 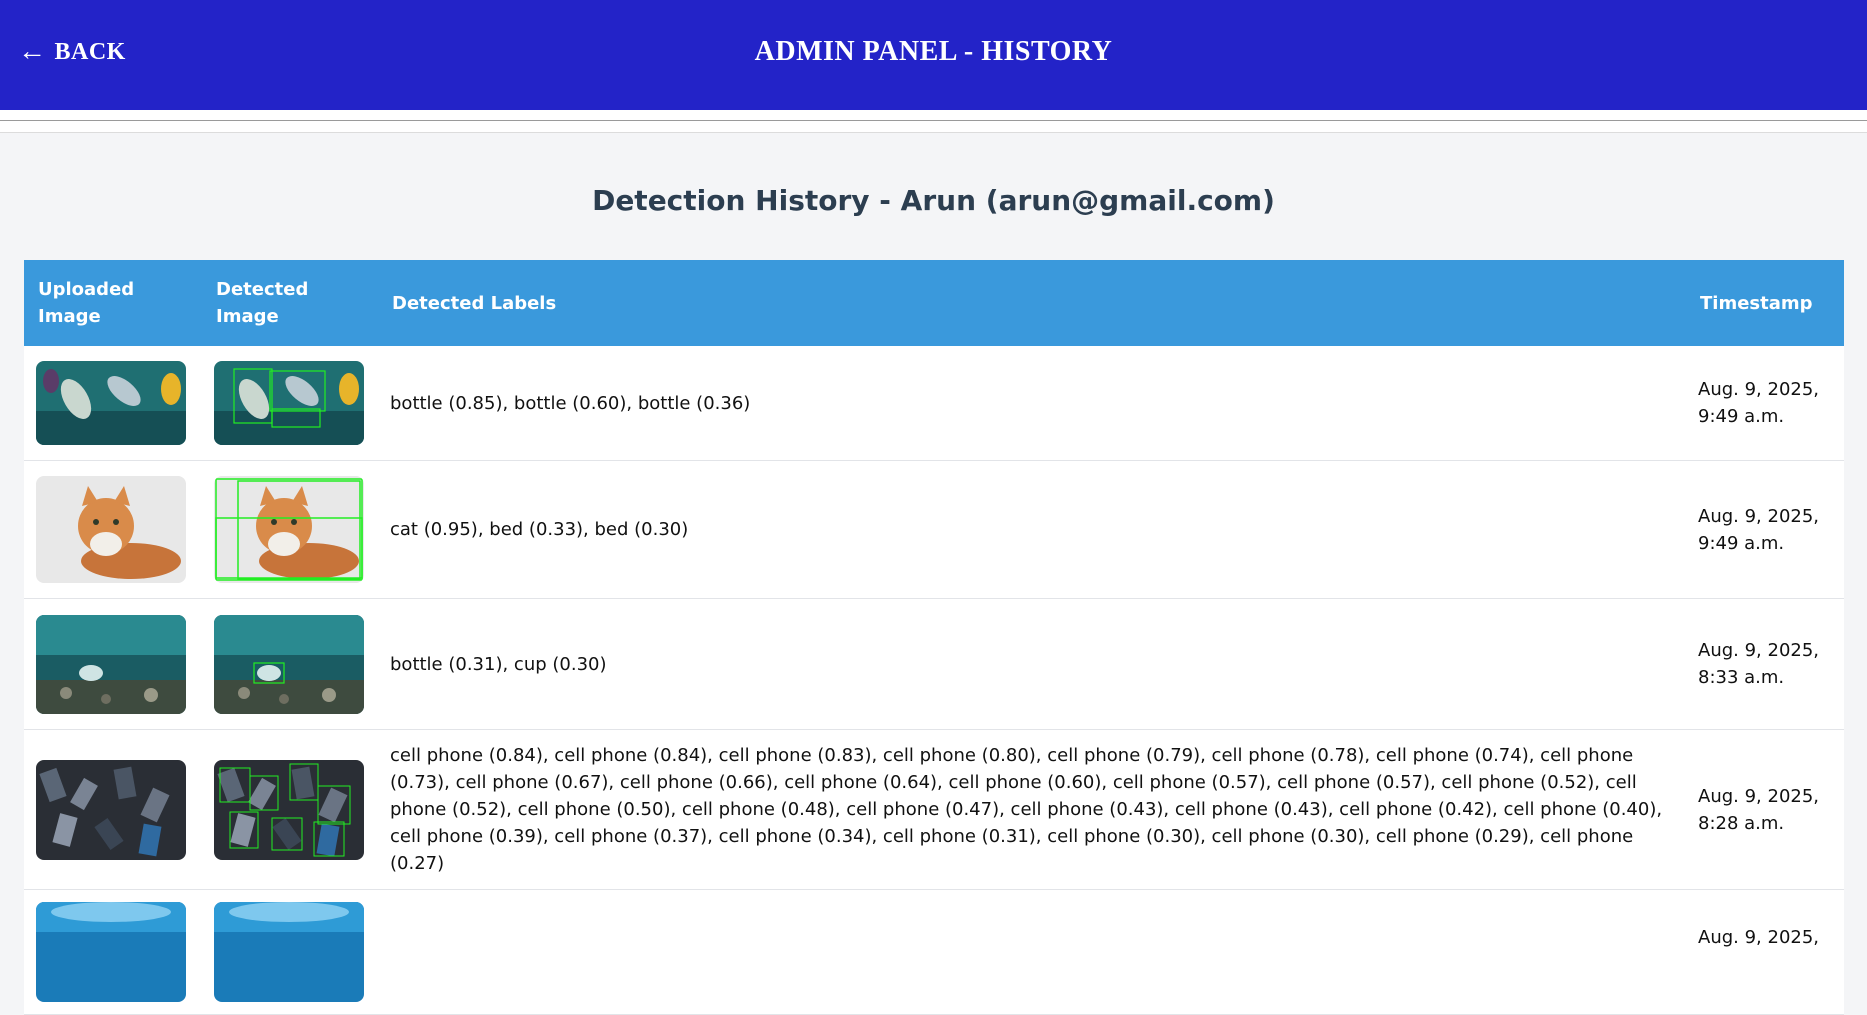 I want to click on cat-detected-icon, so click(x=289, y=529).